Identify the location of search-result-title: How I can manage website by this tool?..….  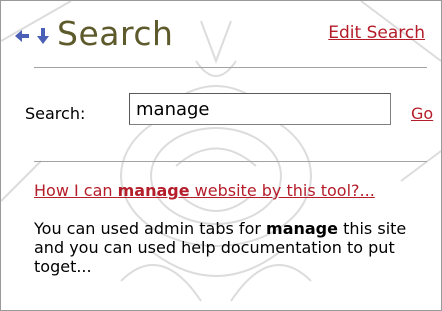
(234, 190).